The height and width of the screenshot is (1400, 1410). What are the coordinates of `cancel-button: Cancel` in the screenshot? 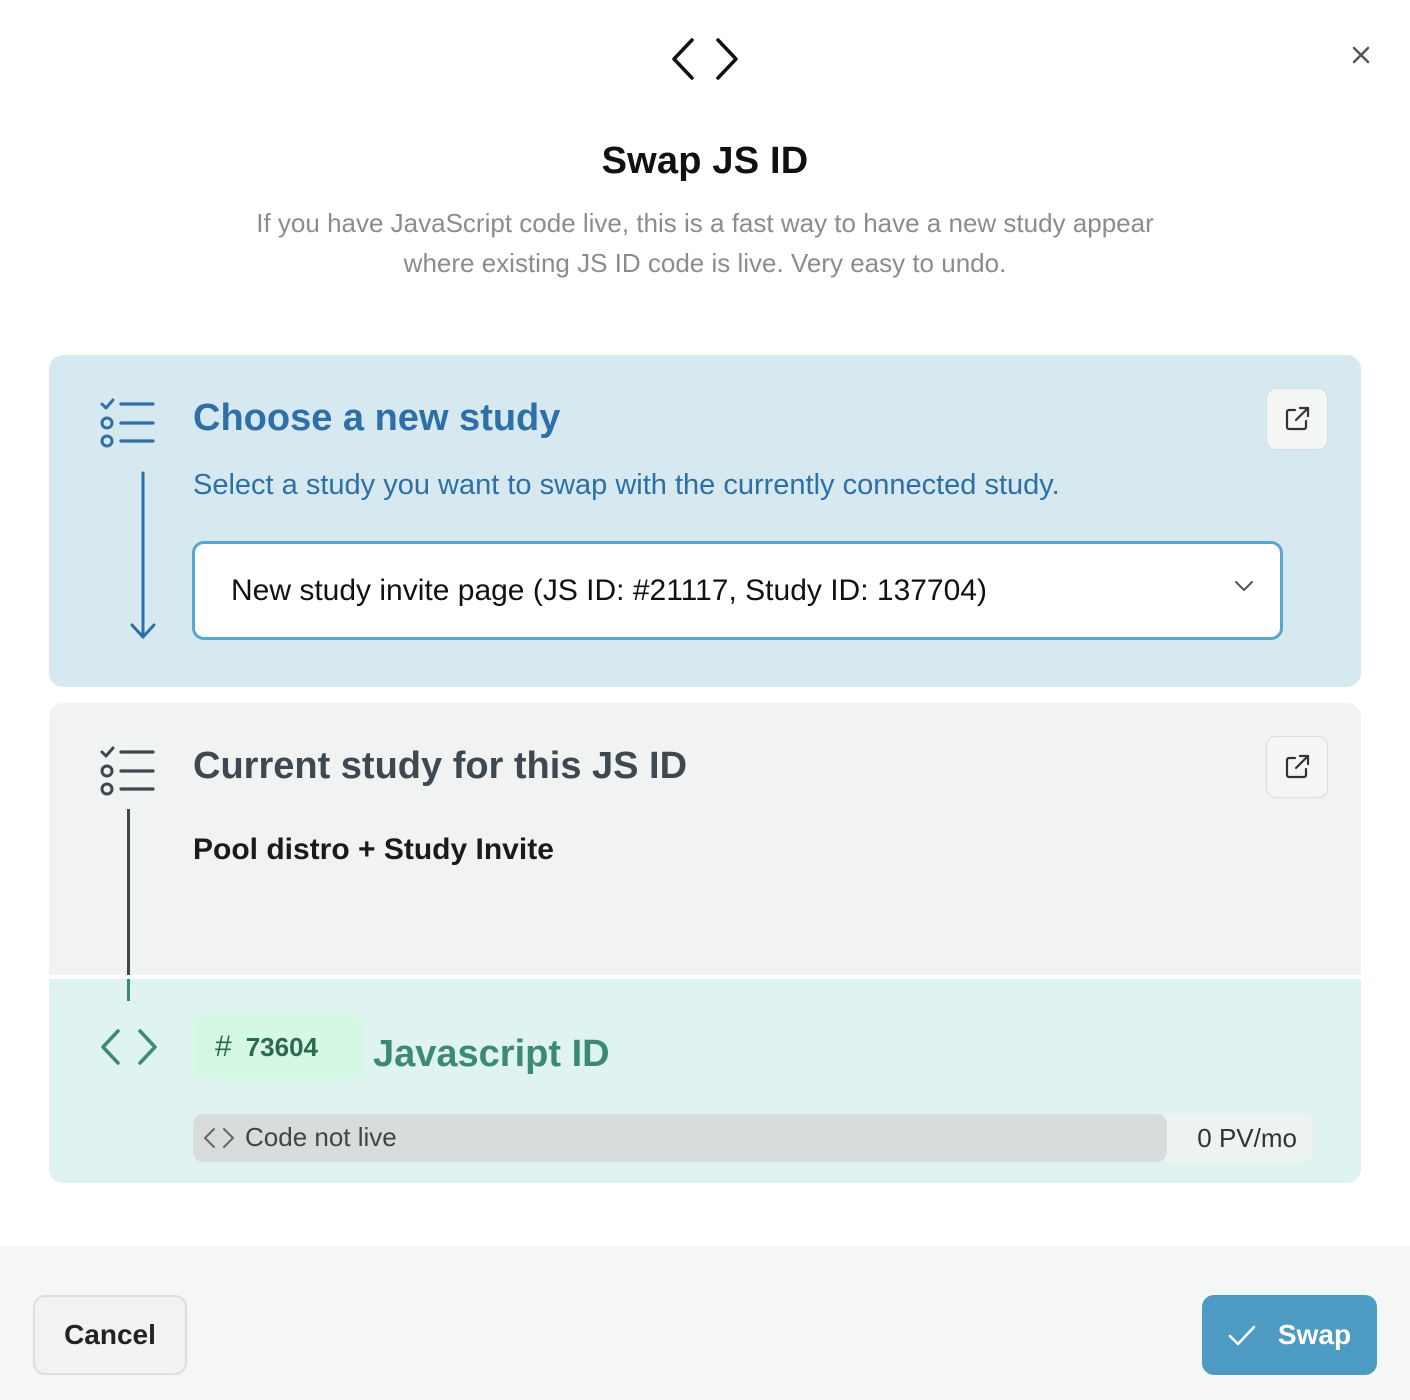 It's located at (110, 1335).